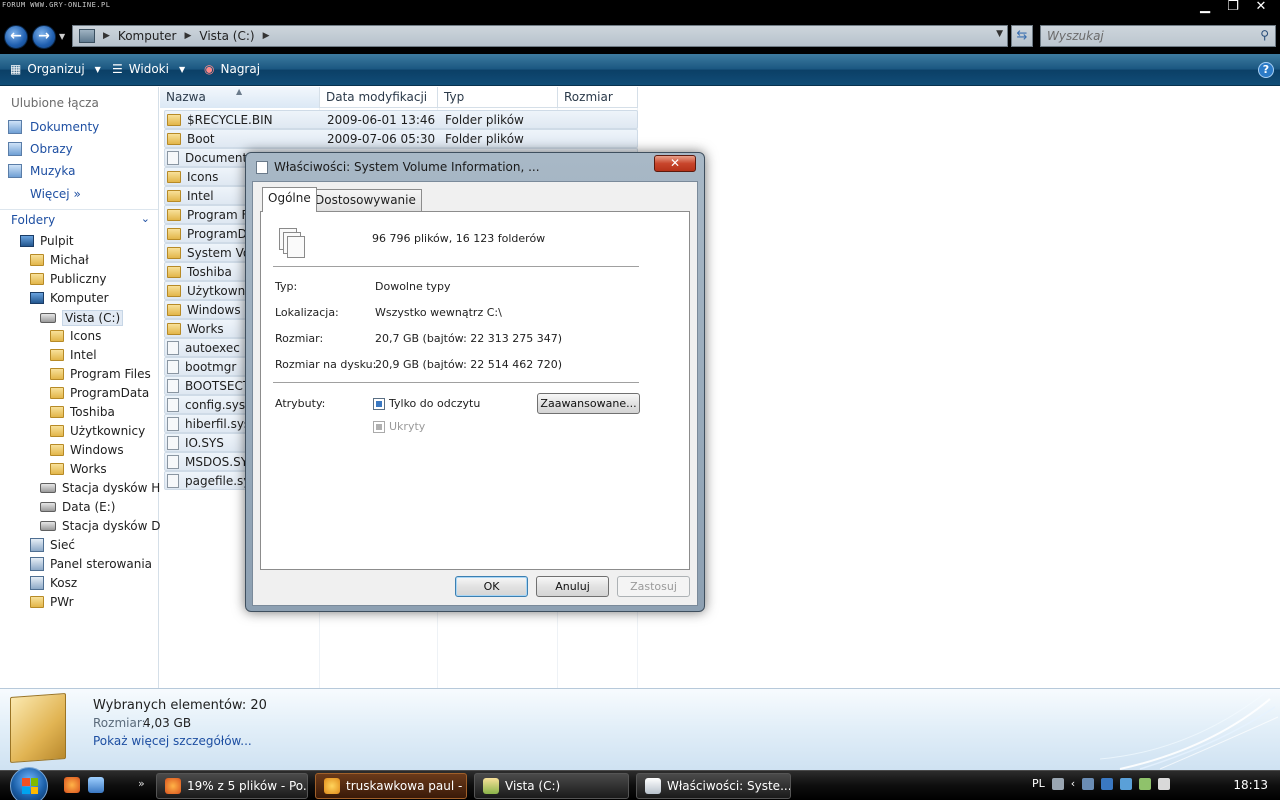 This screenshot has height=800, width=1280. Describe the element at coordinates (484, 119) in the screenshot. I see `file-type: Folder plików` at that location.